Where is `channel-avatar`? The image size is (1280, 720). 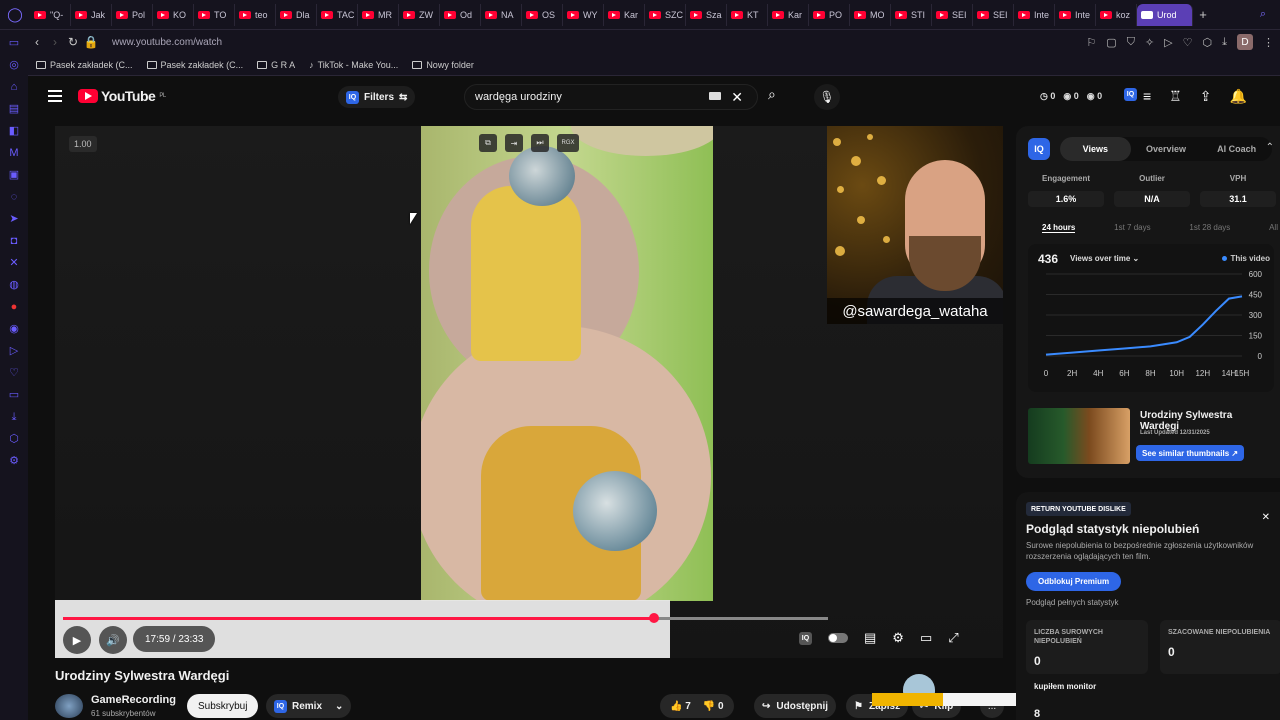 channel-avatar is located at coordinates (69, 706).